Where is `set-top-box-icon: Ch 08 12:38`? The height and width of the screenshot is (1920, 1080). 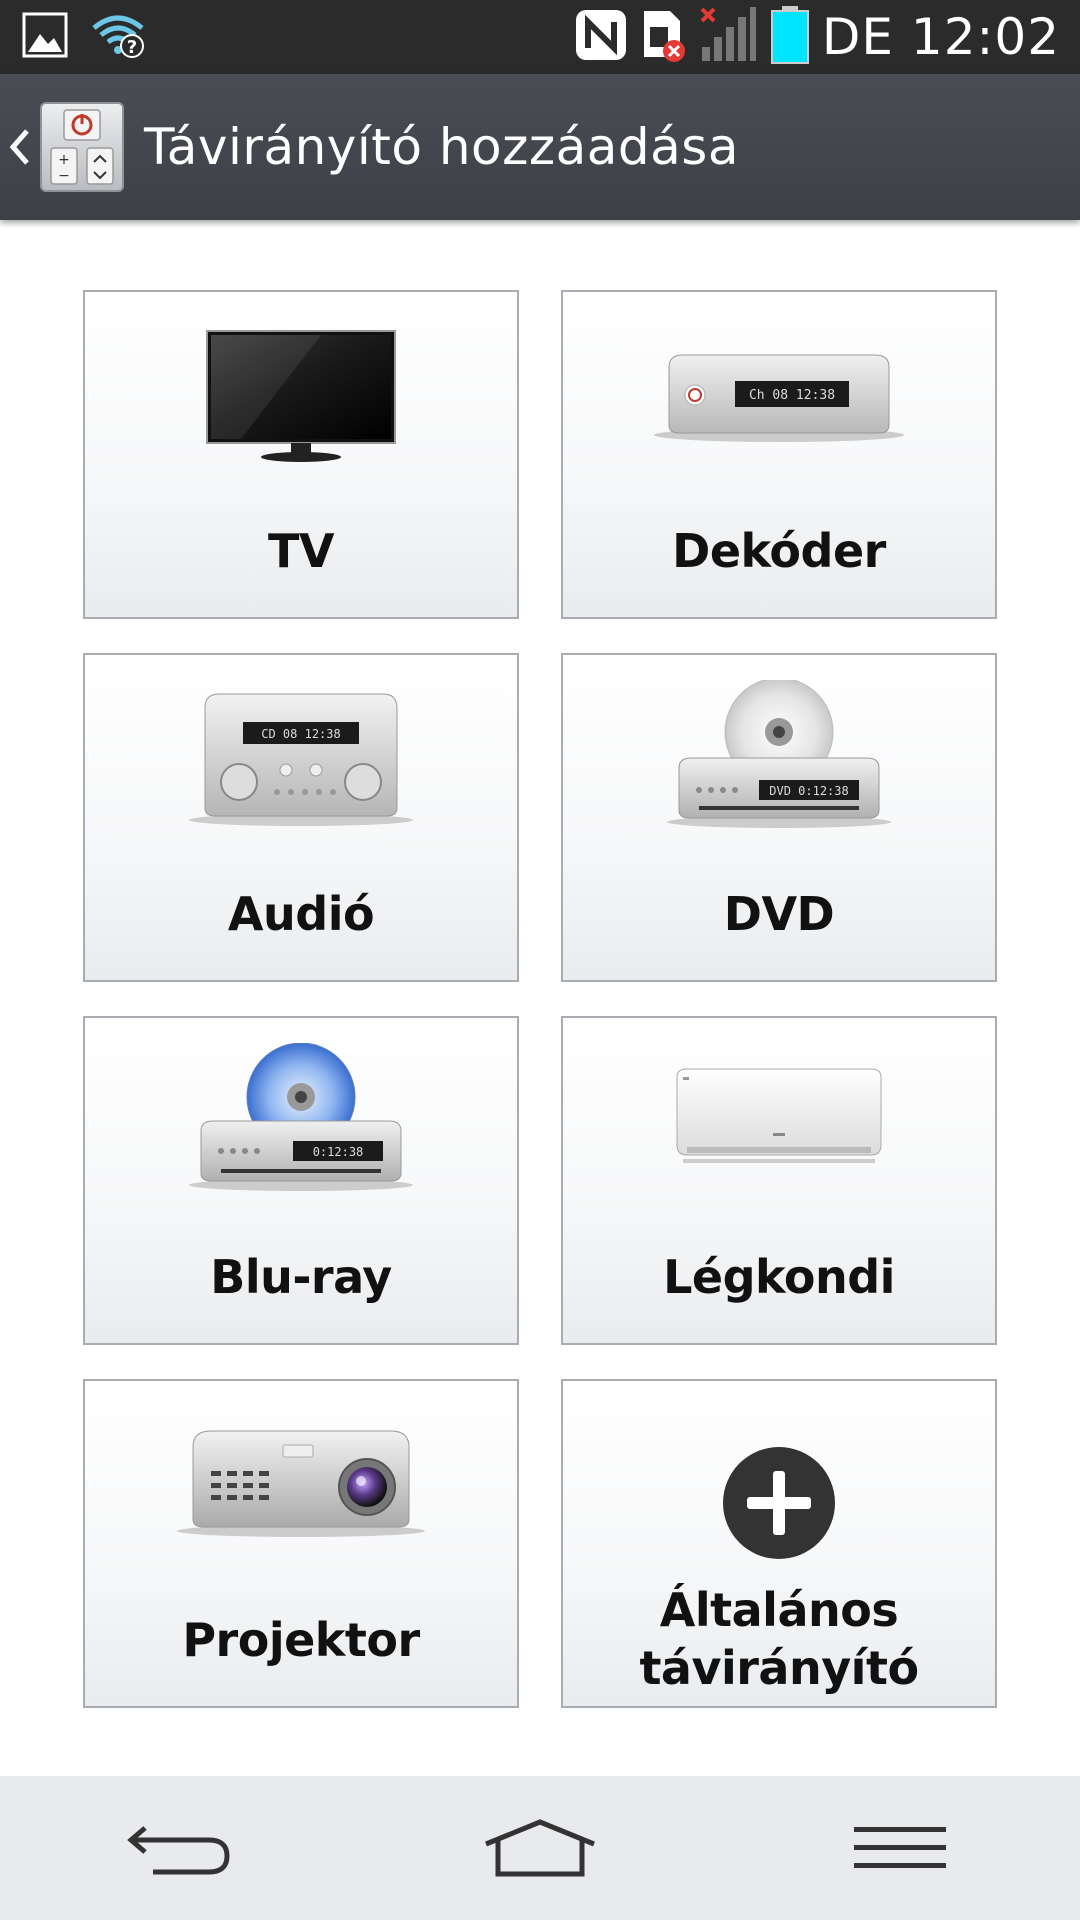 set-top-box-icon: Ch 08 12:38 is located at coordinates (779, 392).